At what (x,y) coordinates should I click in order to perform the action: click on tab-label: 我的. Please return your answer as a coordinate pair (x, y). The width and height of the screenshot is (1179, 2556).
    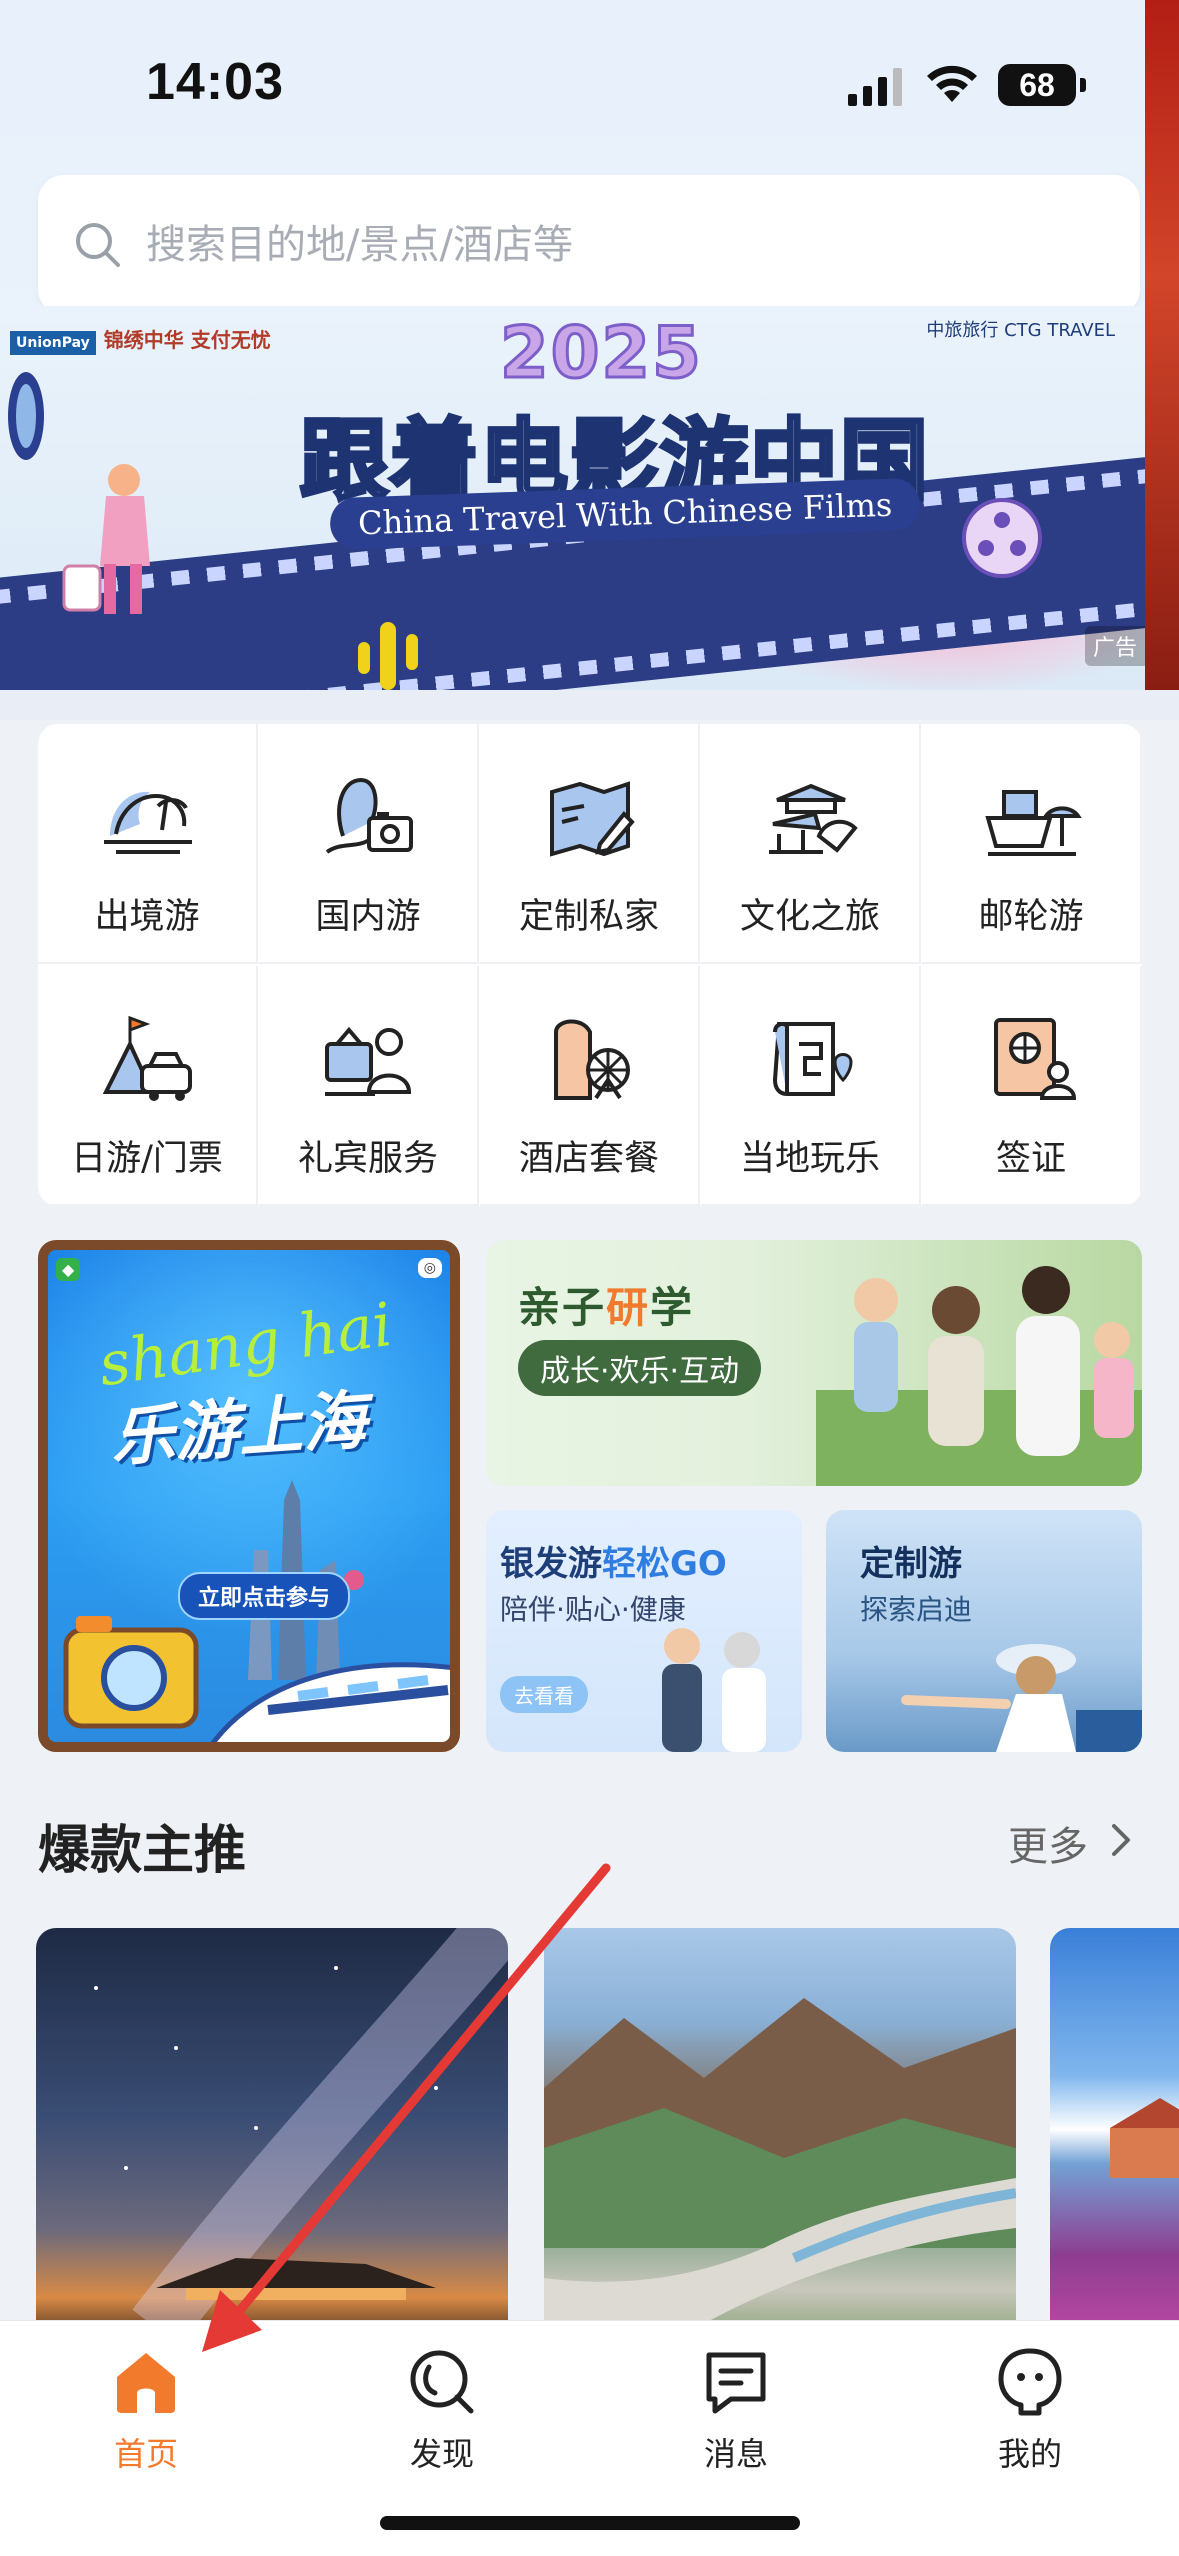
    Looking at the image, I should click on (1029, 2454).